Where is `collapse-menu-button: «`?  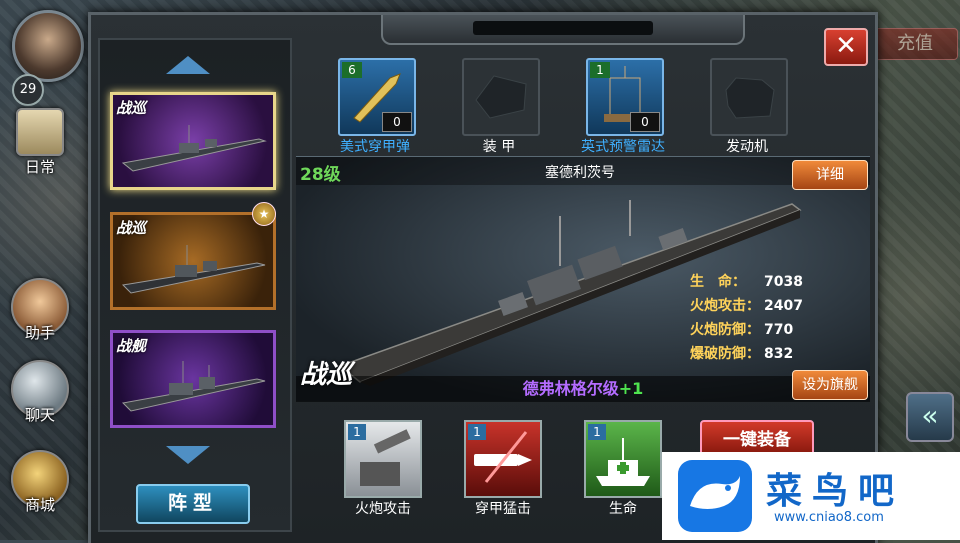 collapse-menu-button: « is located at coordinates (930, 417).